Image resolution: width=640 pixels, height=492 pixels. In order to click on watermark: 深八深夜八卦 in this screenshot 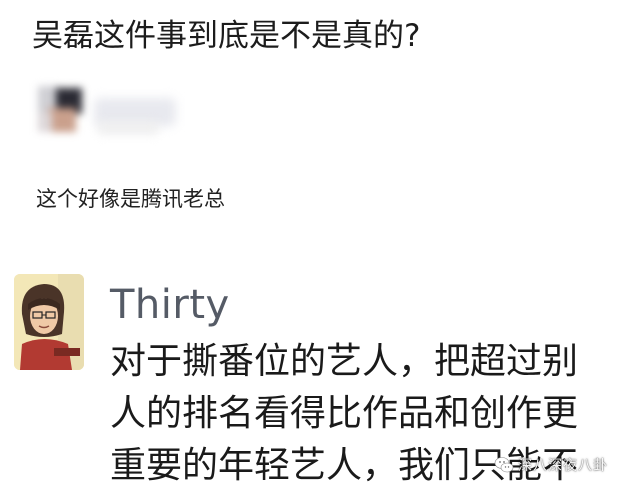, I will do `click(551, 465)`.